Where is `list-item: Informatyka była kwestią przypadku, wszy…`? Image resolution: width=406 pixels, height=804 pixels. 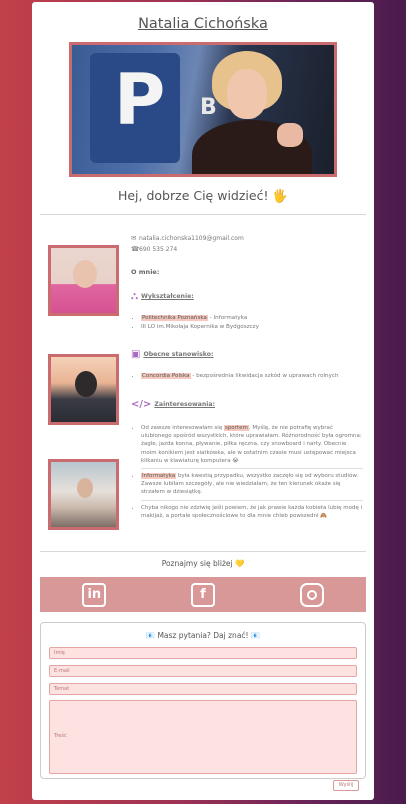
list-item: Informatyka była kwestią przypadku, wszy… is located at coordinates (252, 484).